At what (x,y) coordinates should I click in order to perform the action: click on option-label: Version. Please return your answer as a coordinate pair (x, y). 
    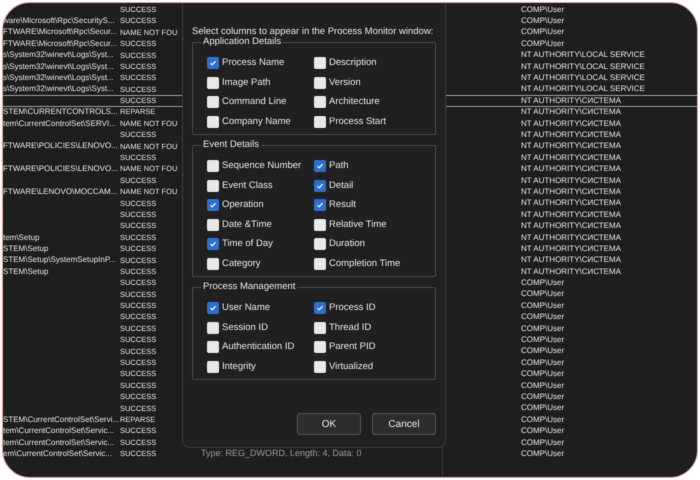
    Looking at the image, I should click on (345, 83).